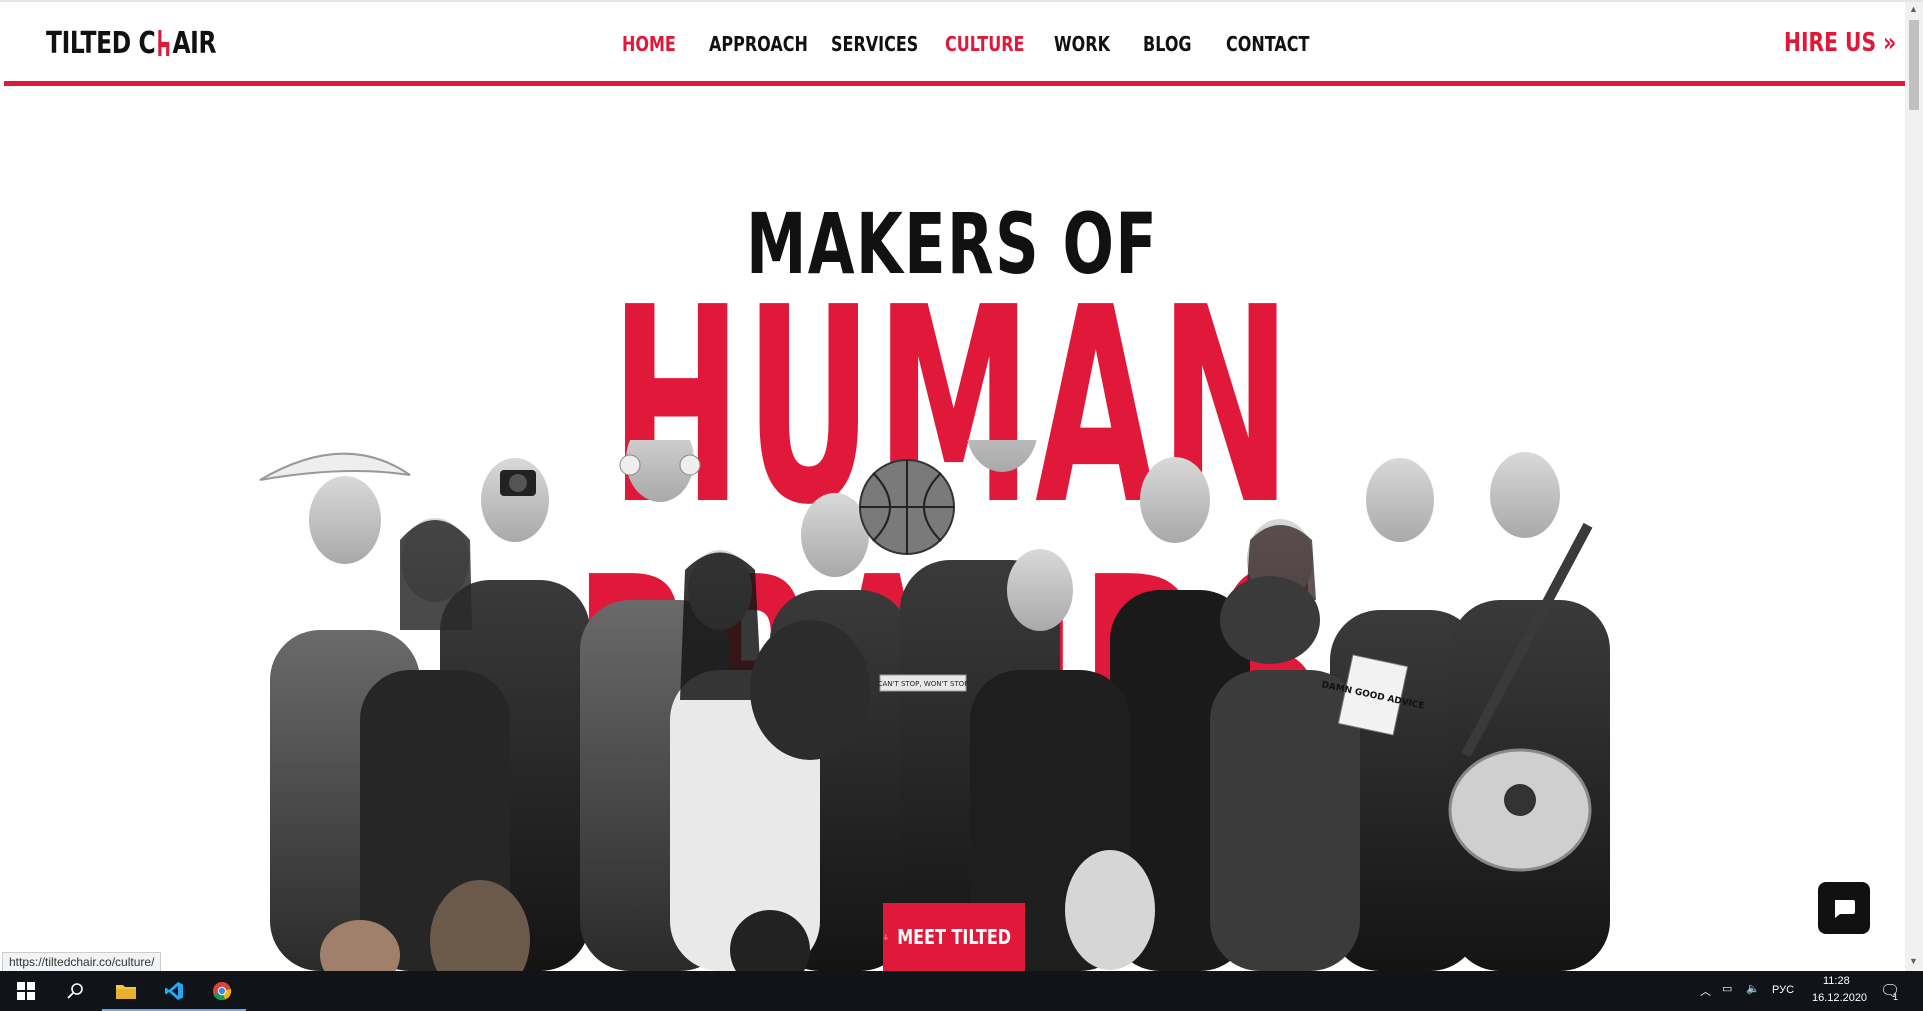  Describe the element at coordinates (1727, 988) in the screenshot. I see `network-icon: ▭` at that location.